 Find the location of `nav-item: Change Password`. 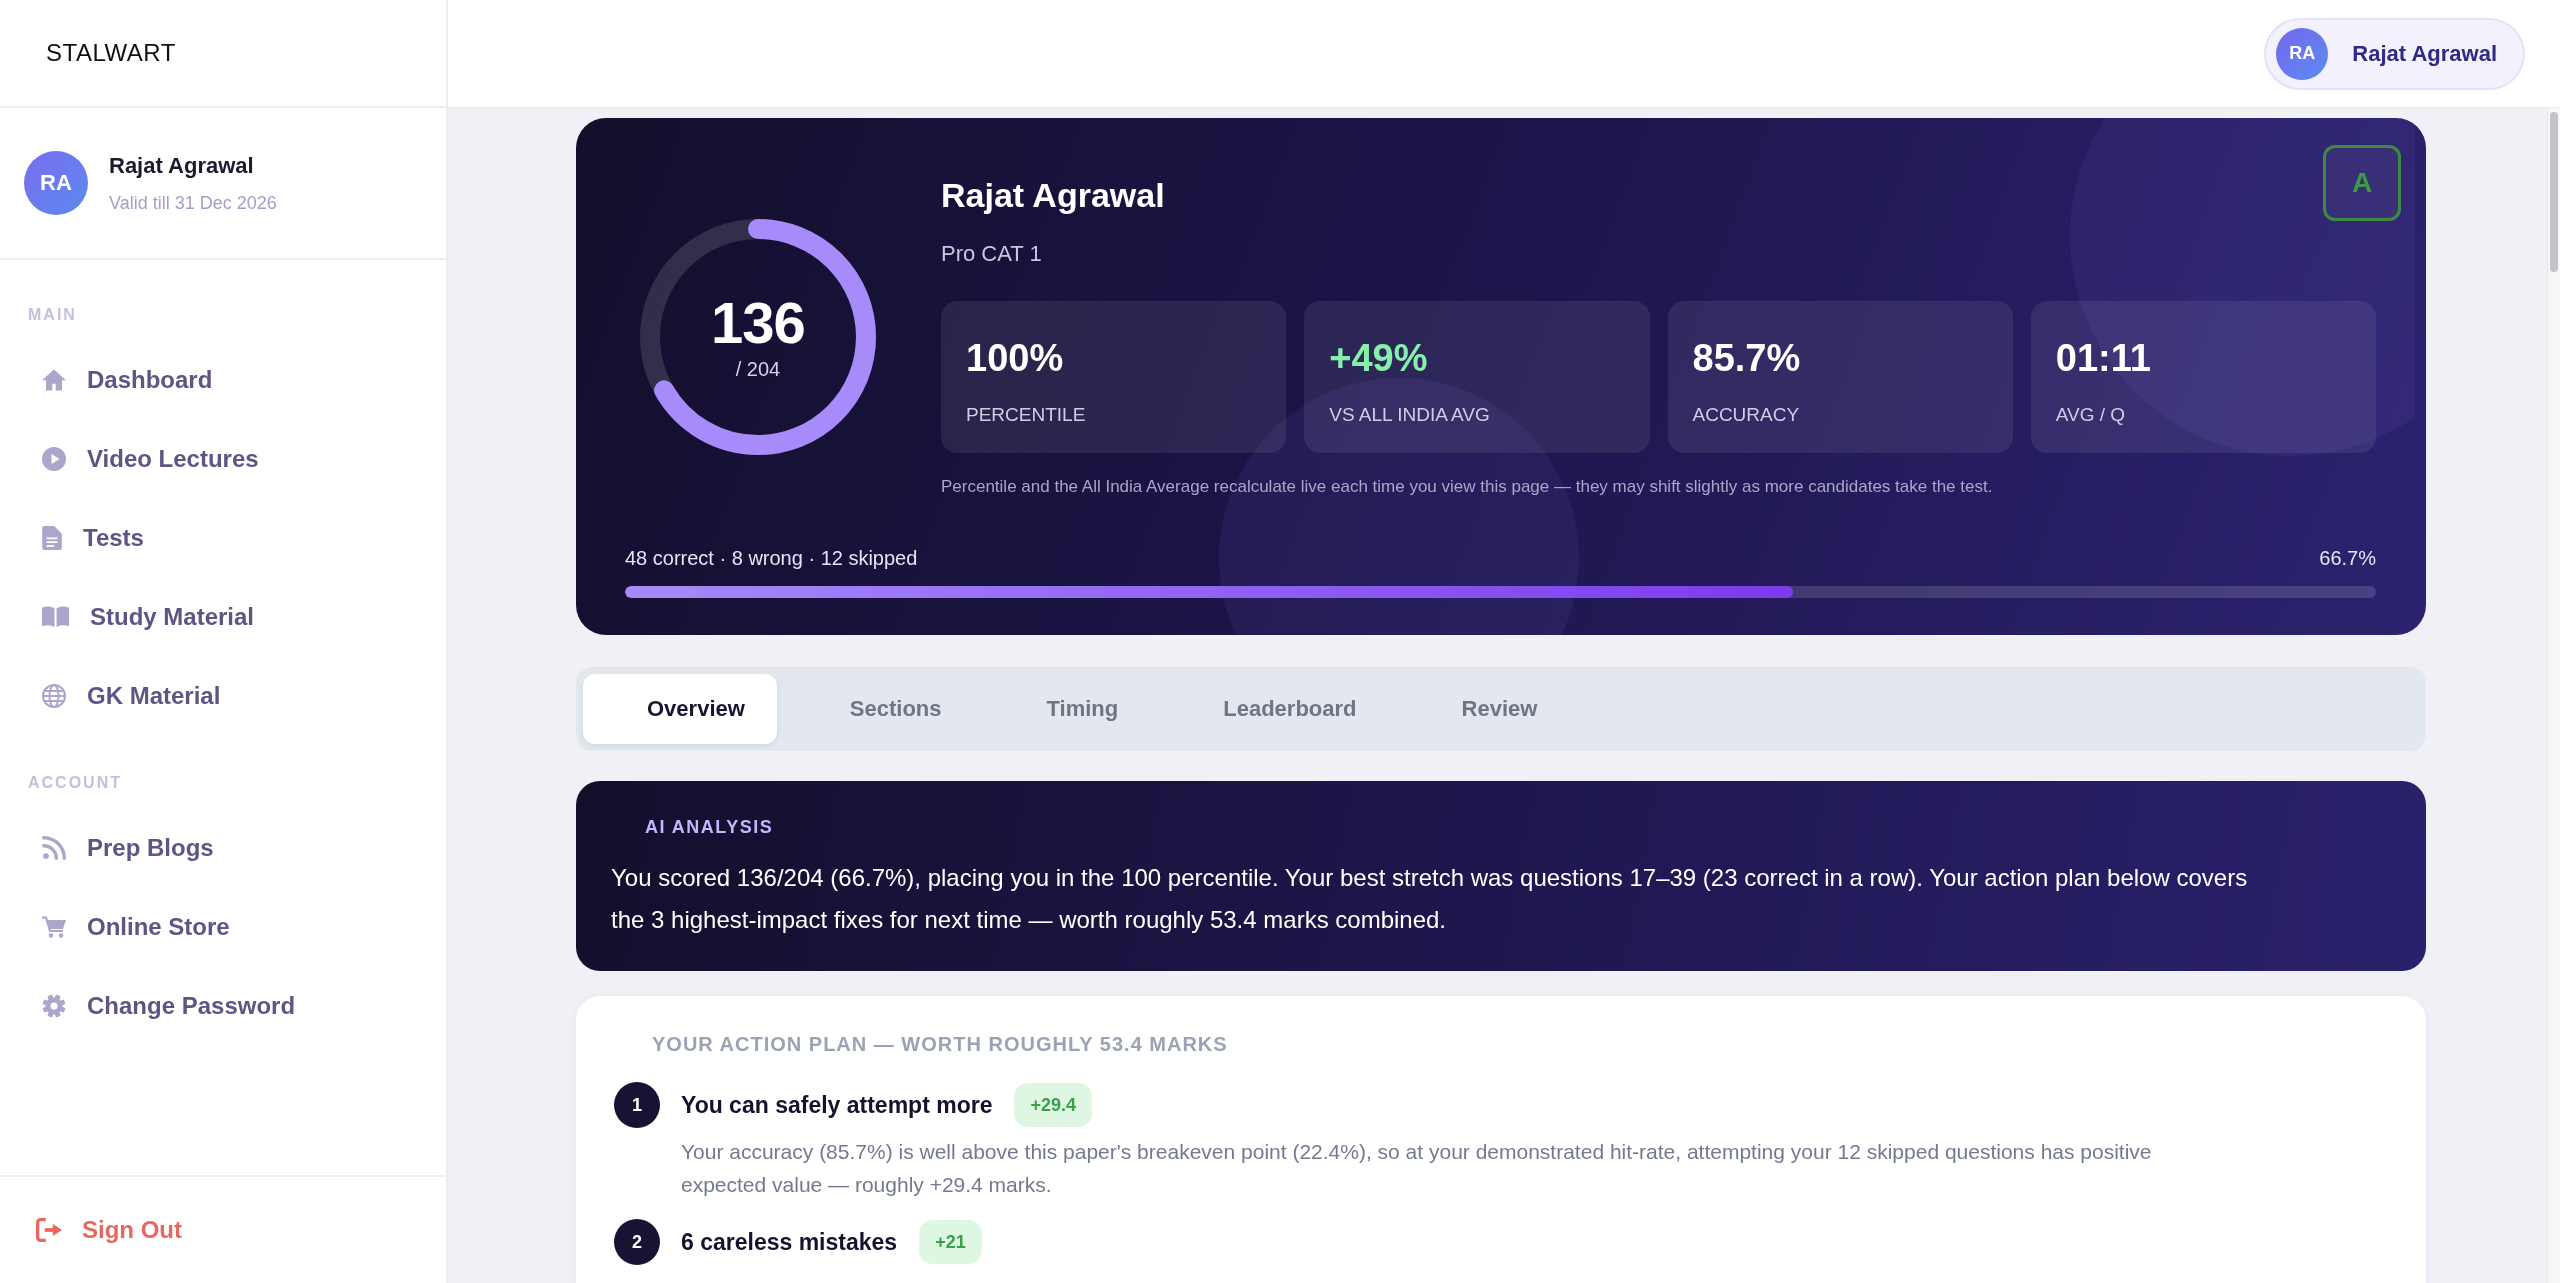

nav-item: Change Password is located at coordinates (216, 1005).